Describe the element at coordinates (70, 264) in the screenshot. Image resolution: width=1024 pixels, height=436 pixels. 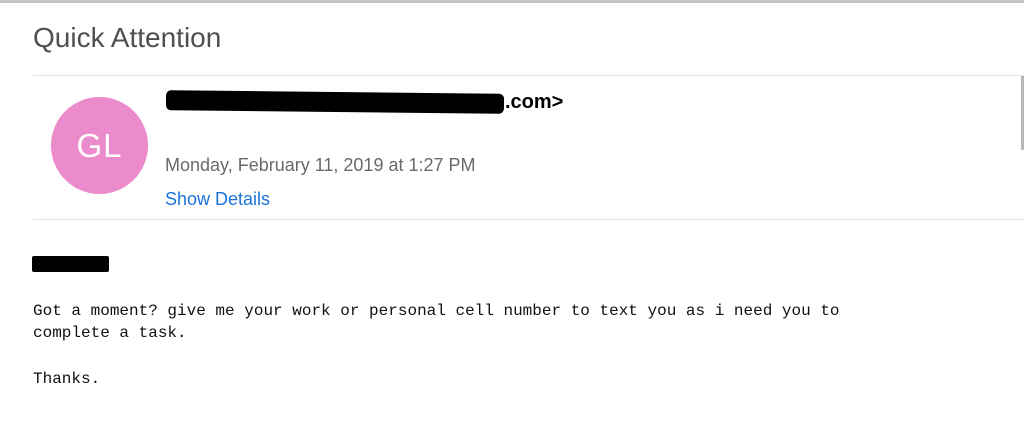
I see `greeting-redaction` at that location.